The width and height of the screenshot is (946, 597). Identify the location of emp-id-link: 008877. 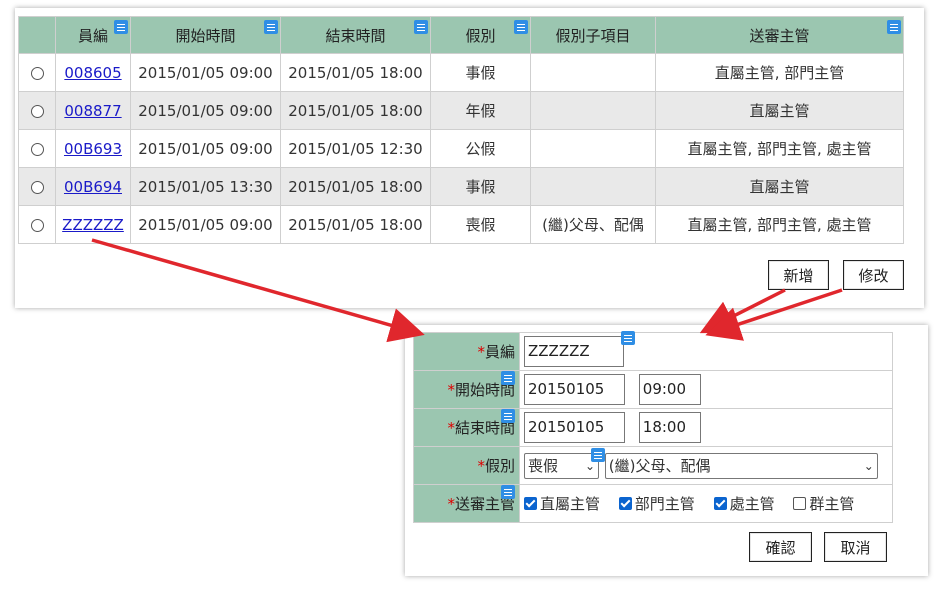
(92, 111).